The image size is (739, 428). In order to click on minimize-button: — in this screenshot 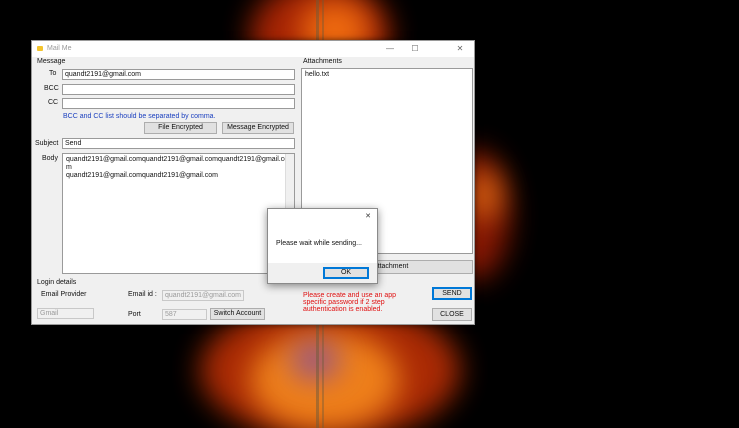, I will do `click(390, 49)`.